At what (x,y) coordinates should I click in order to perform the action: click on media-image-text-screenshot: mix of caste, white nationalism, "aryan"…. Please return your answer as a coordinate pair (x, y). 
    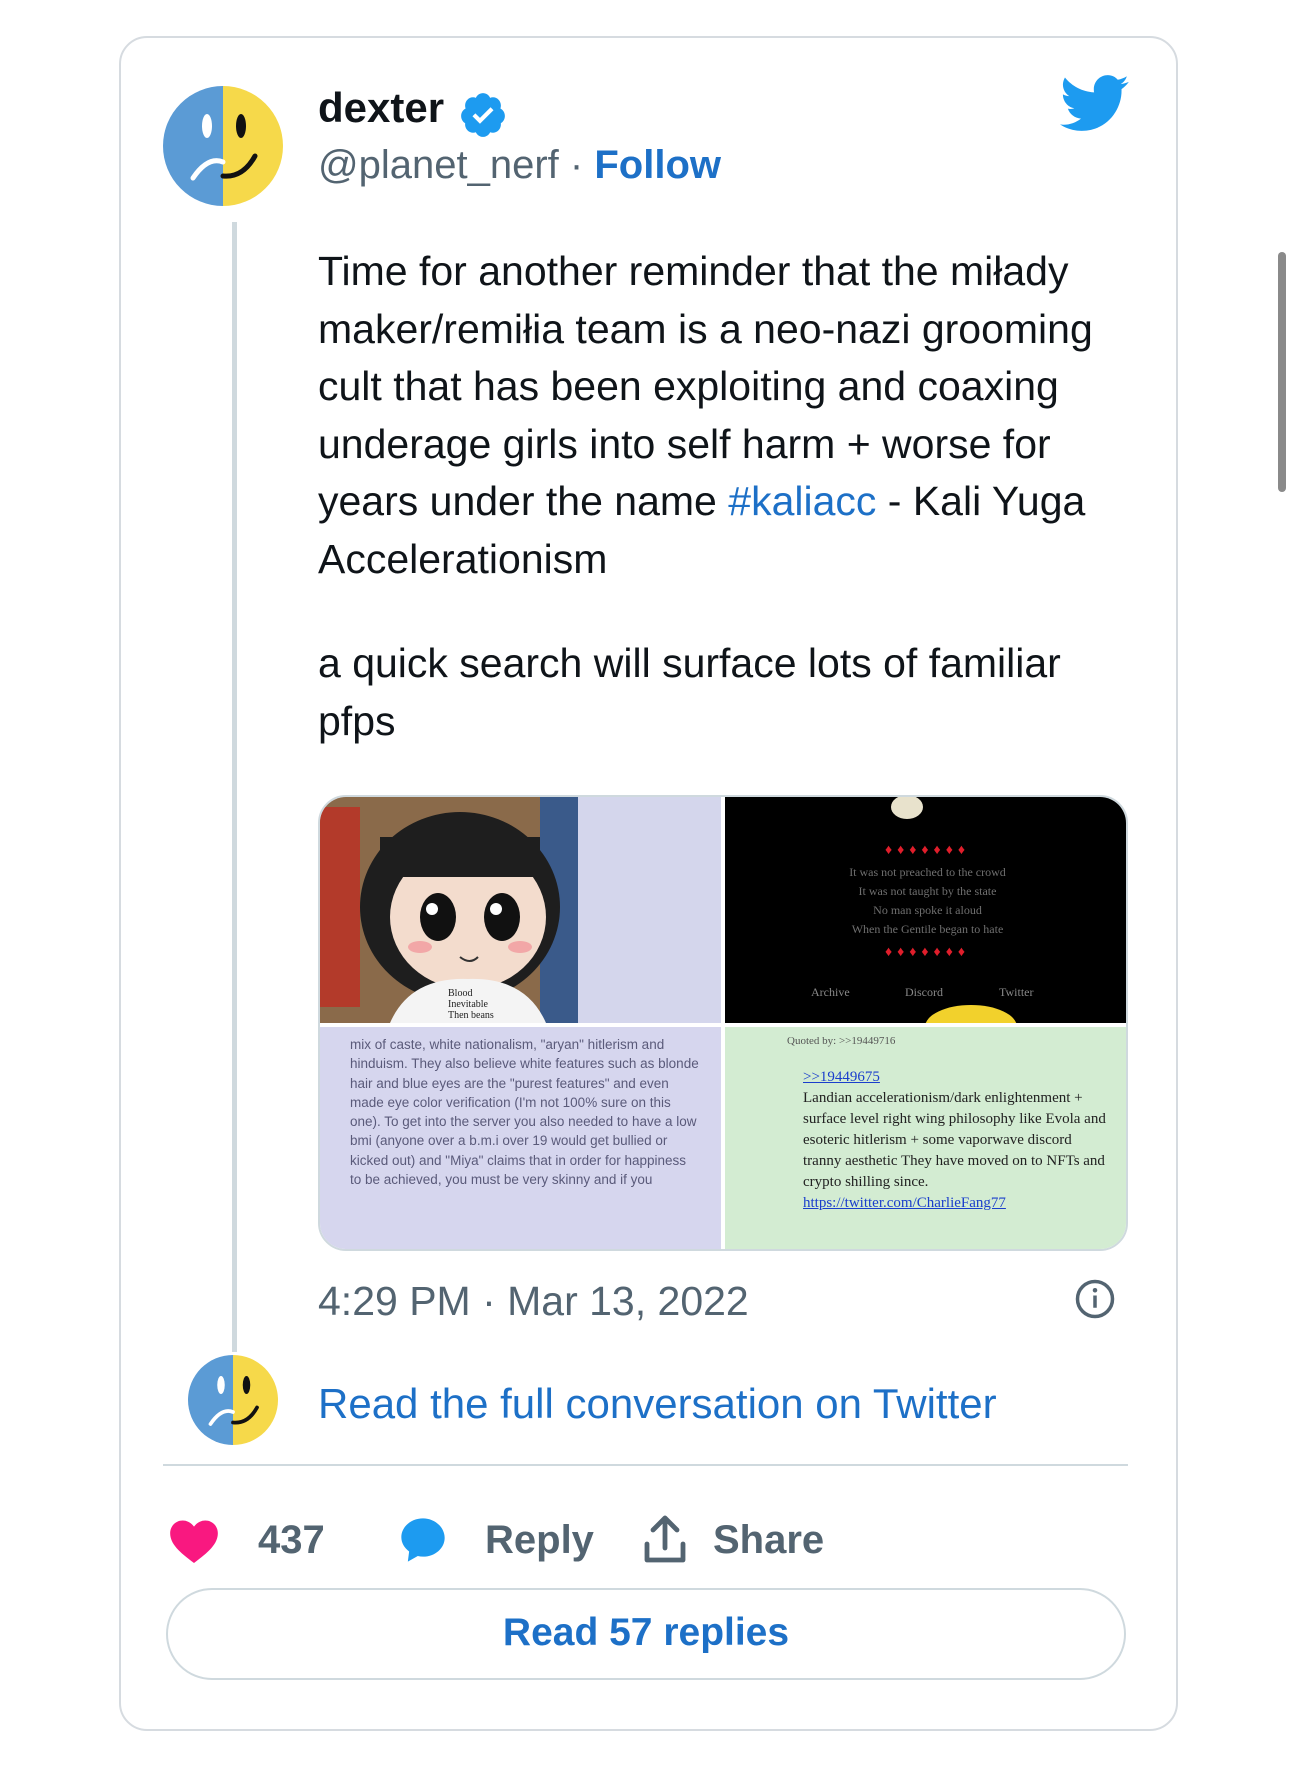
    Looking at the image, I should click on (520, 1138).